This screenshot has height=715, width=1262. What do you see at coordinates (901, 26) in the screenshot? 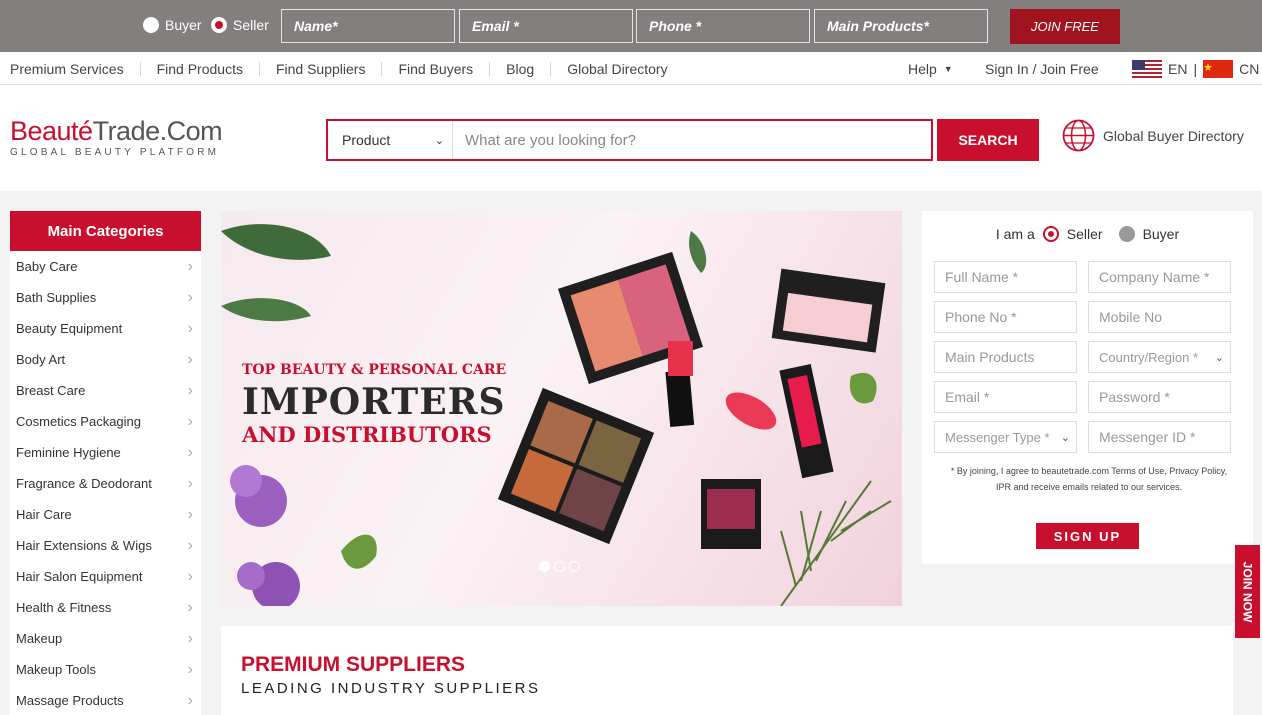
I see `top-main-products-input: Main Products*` at bounding box center [901, 26].